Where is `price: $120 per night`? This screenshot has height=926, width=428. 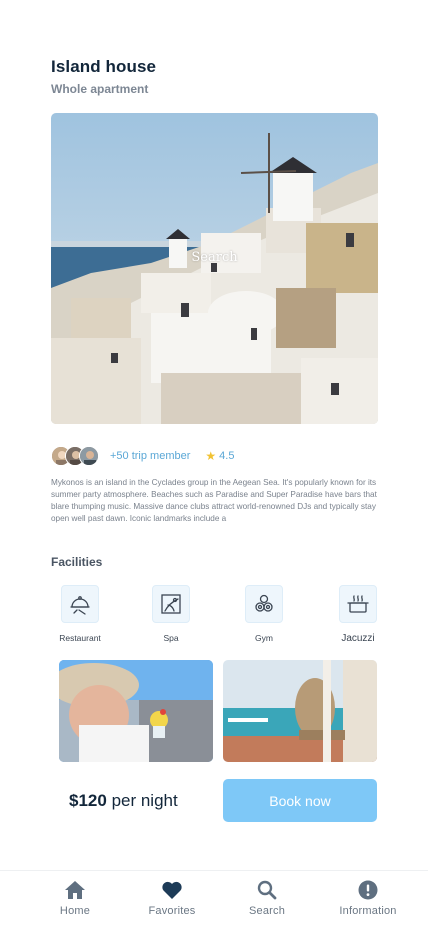
price: $120 per night is located at coordinates (123, 801).